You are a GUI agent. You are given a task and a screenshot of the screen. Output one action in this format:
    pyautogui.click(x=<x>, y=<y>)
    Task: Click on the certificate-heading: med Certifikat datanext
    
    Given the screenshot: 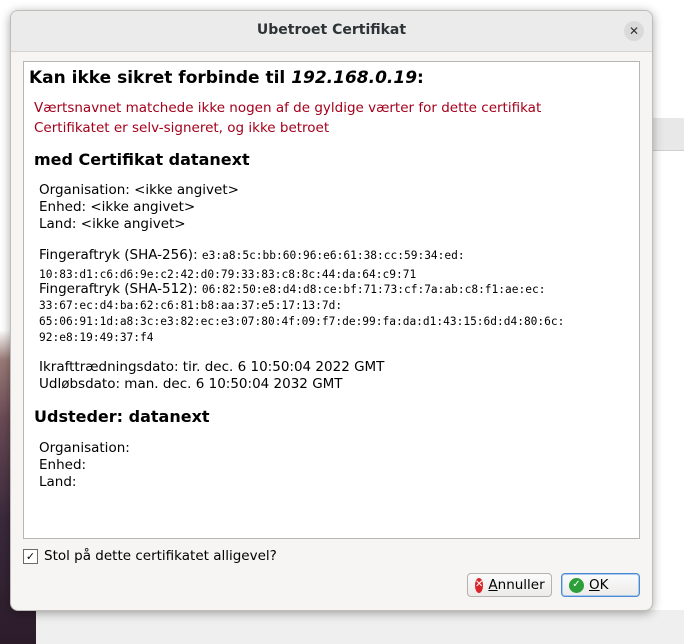 What is the action you would take?
    pyautogui.click(x=142, y=159)
    